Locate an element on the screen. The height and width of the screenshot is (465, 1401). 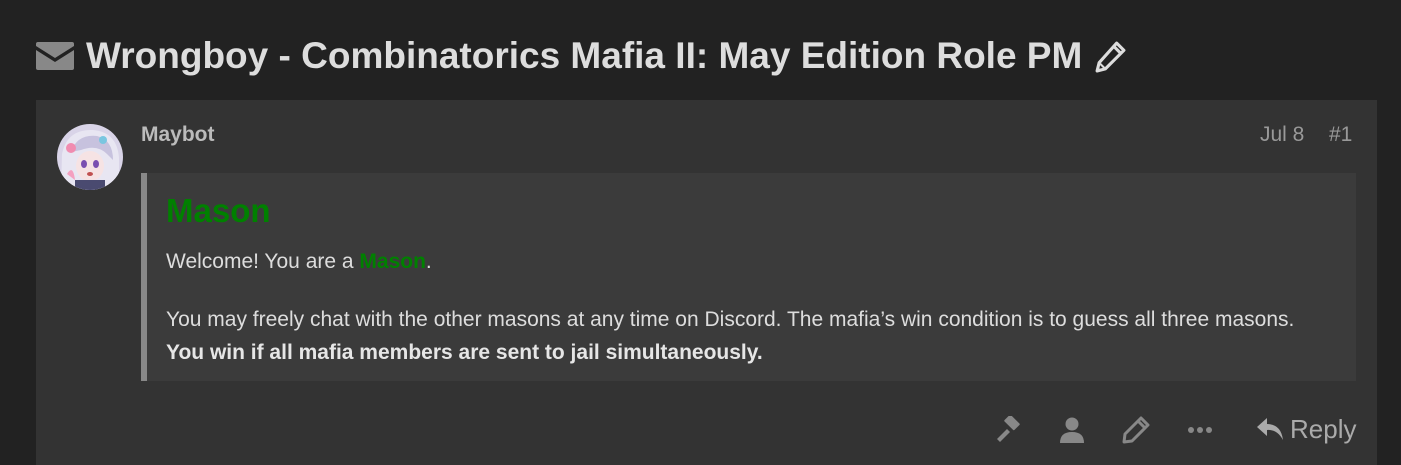
role-name: Mason is located at coordinates (392, 261).